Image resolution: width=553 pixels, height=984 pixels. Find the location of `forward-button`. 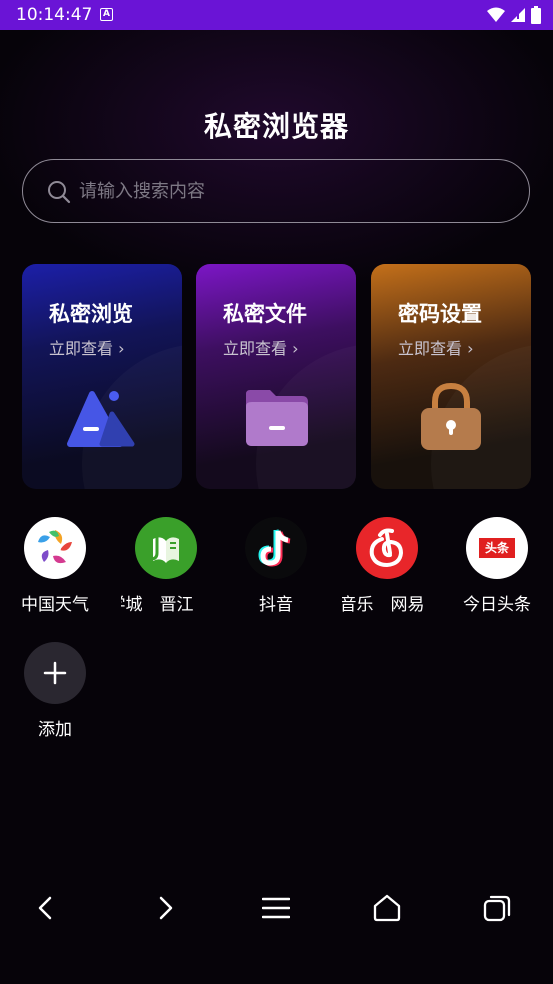

forward-button is located at coordinates (166, 908).